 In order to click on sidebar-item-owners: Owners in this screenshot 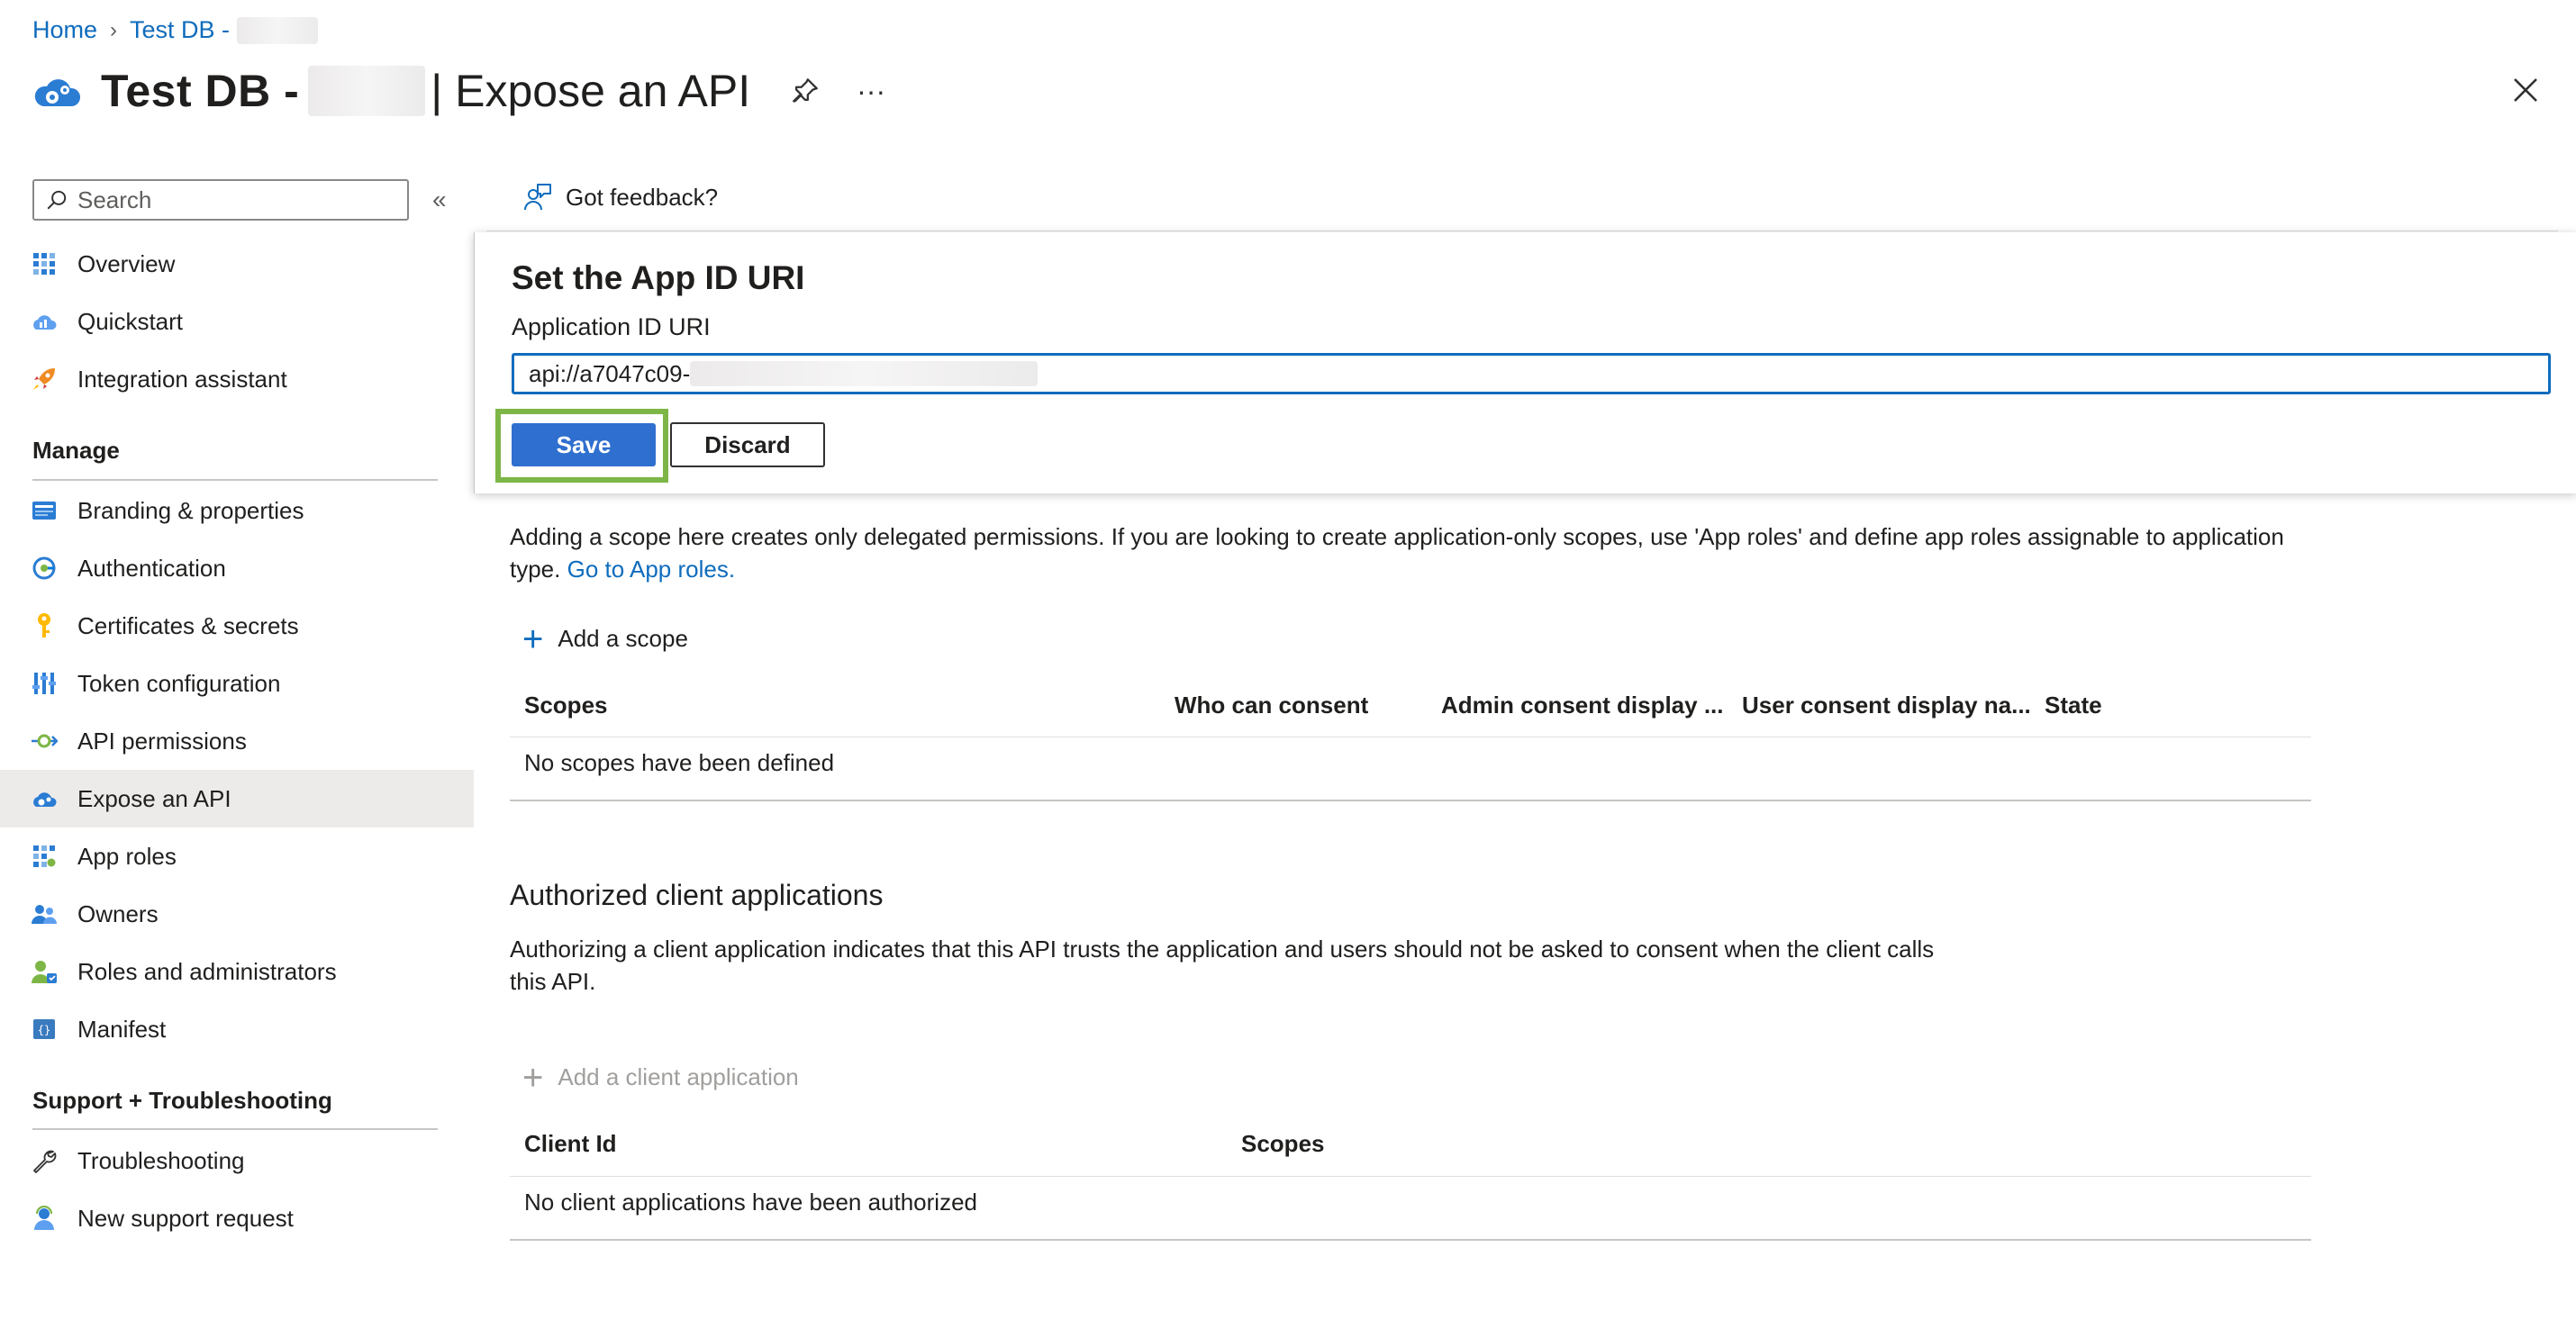, I will do `click(237, 914)`.